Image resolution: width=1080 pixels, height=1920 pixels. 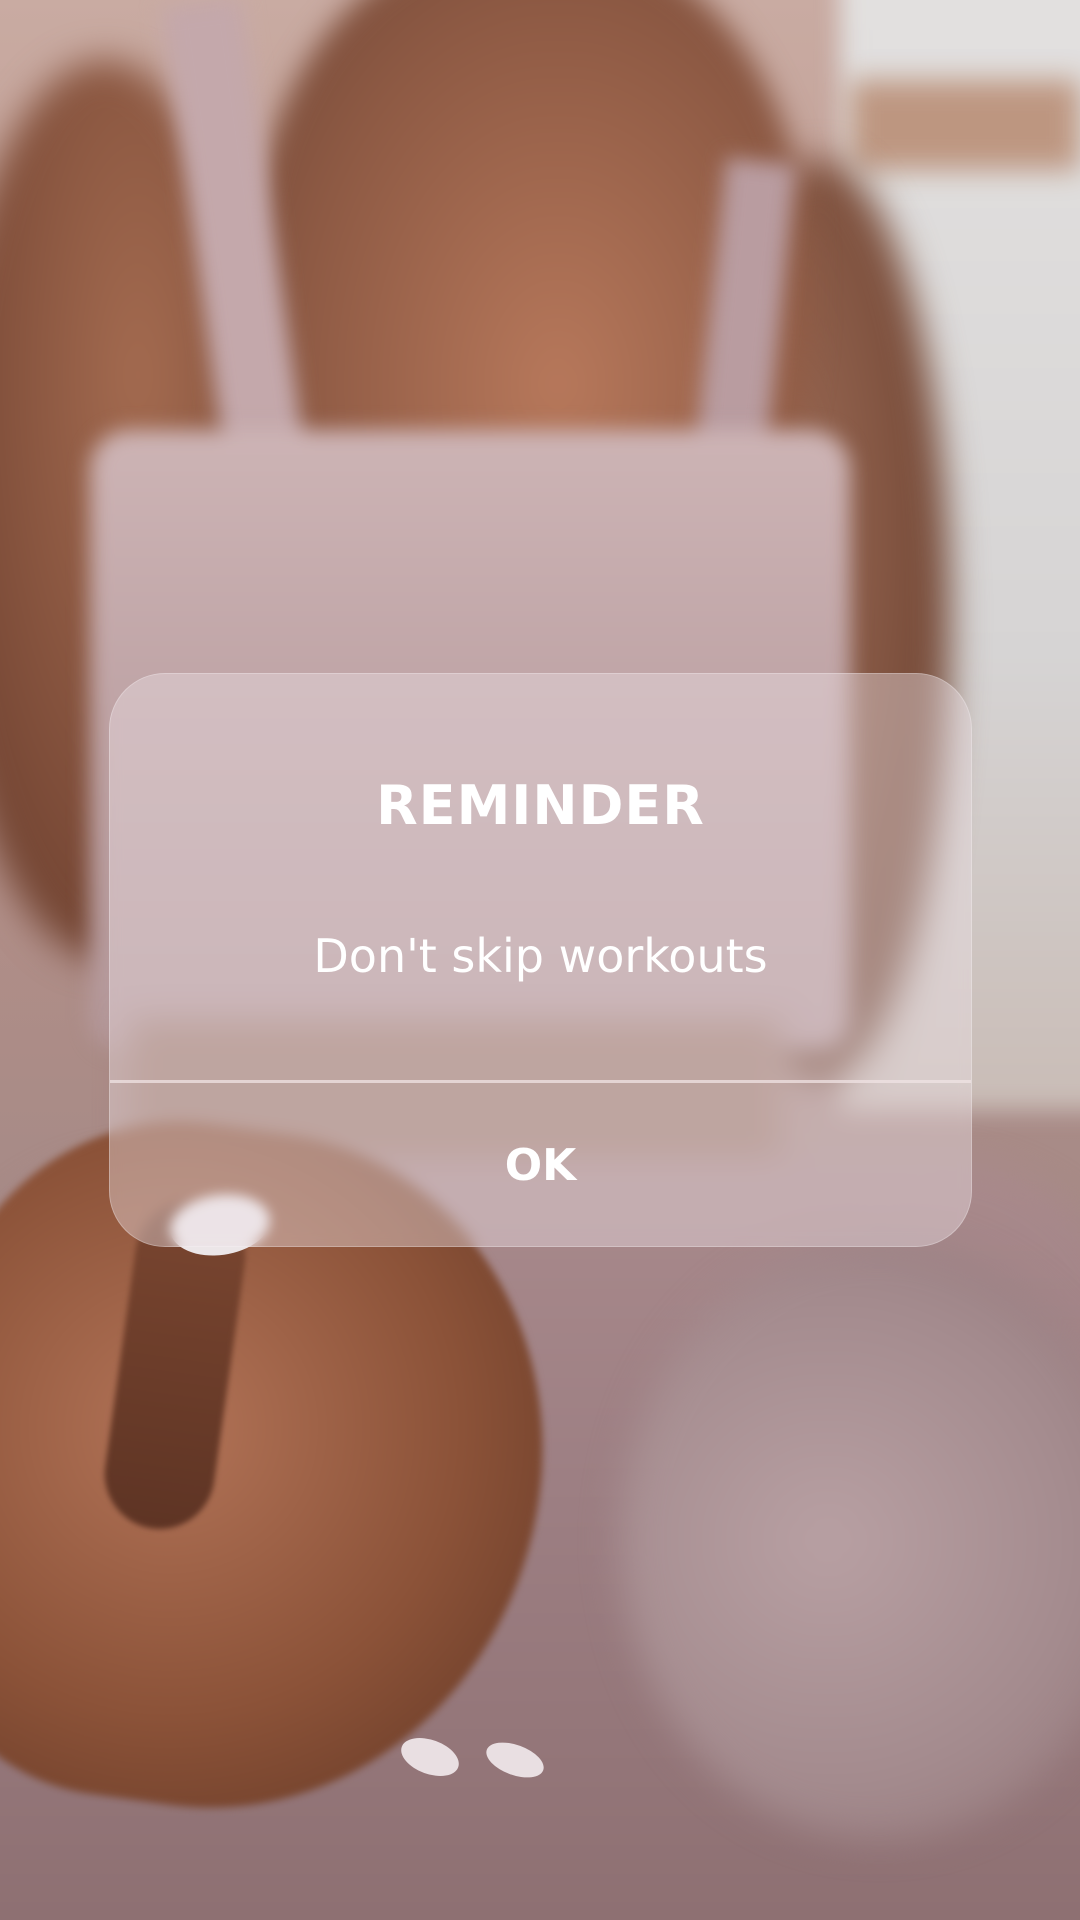 What do you see at coordinates (540, 805) in the screenshot?
I see `dialog-title: REMINDER` at bounding box center [540, 805].